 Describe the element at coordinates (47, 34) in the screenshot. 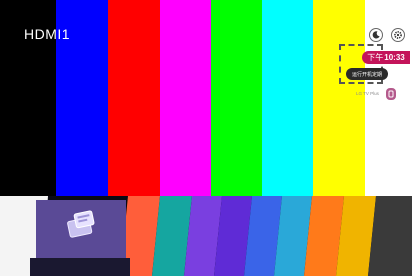

I see `input-source-title: HDMI1` at that location.